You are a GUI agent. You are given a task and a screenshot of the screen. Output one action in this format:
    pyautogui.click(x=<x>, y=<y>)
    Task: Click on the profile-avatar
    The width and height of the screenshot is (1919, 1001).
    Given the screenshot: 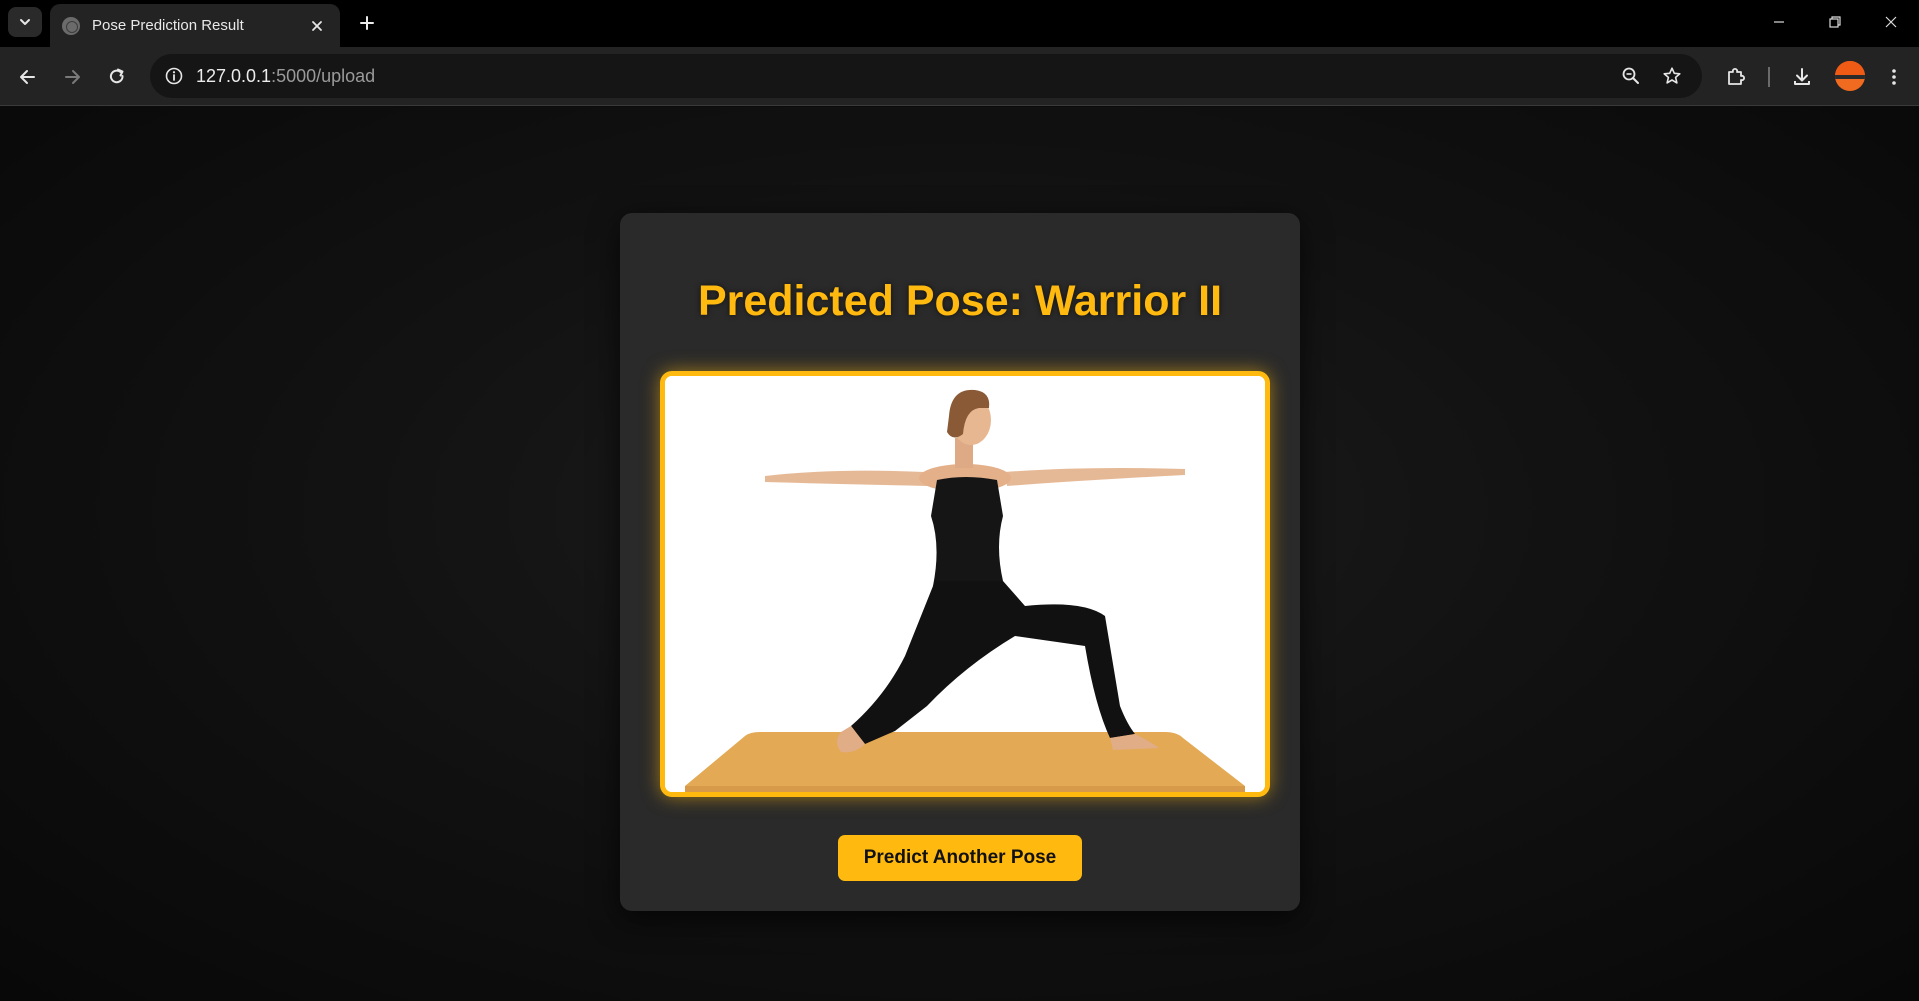 What is the action you would take?
    pyautogui.click(x=1850, y=76)
    